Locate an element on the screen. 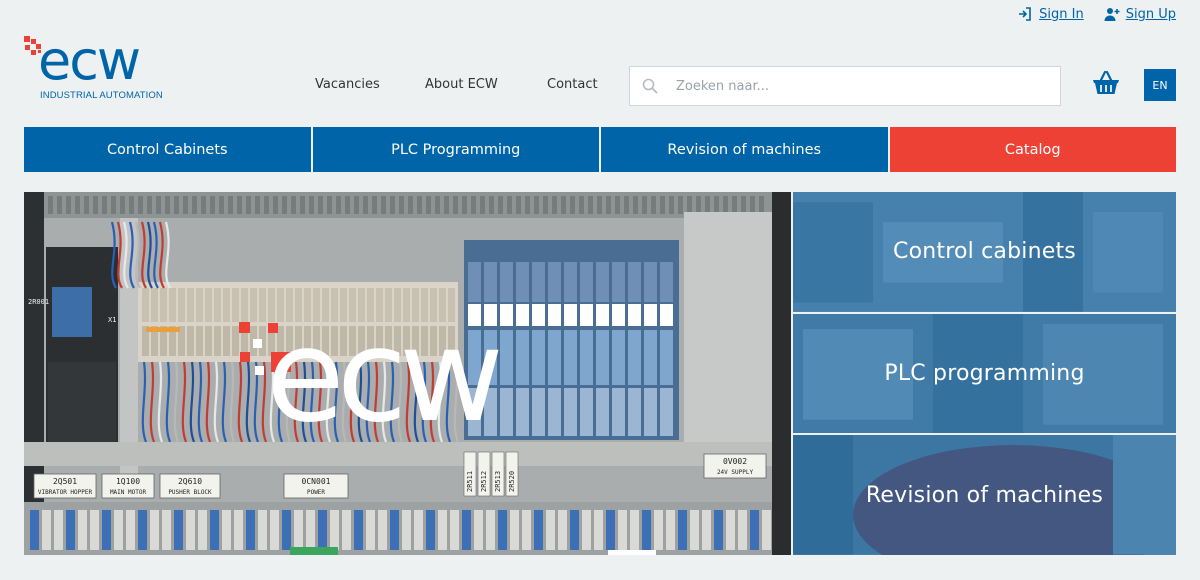 The image size is (1200, 580). hero-label-text: 1Q100 is located at coordinates (128, 481).